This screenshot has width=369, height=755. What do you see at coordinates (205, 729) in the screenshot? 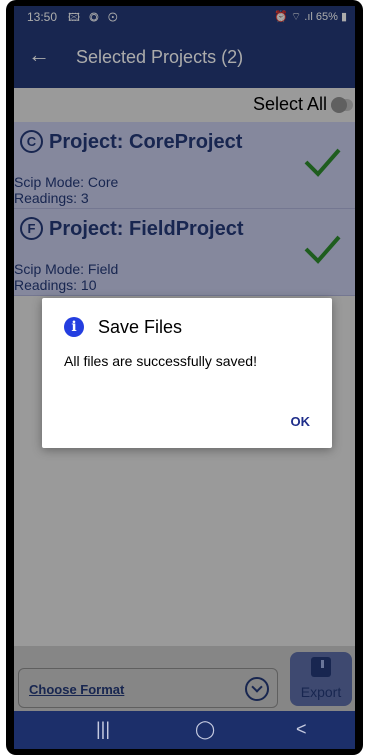
I see `home-button: ◯` at bounding box center [205, 729].